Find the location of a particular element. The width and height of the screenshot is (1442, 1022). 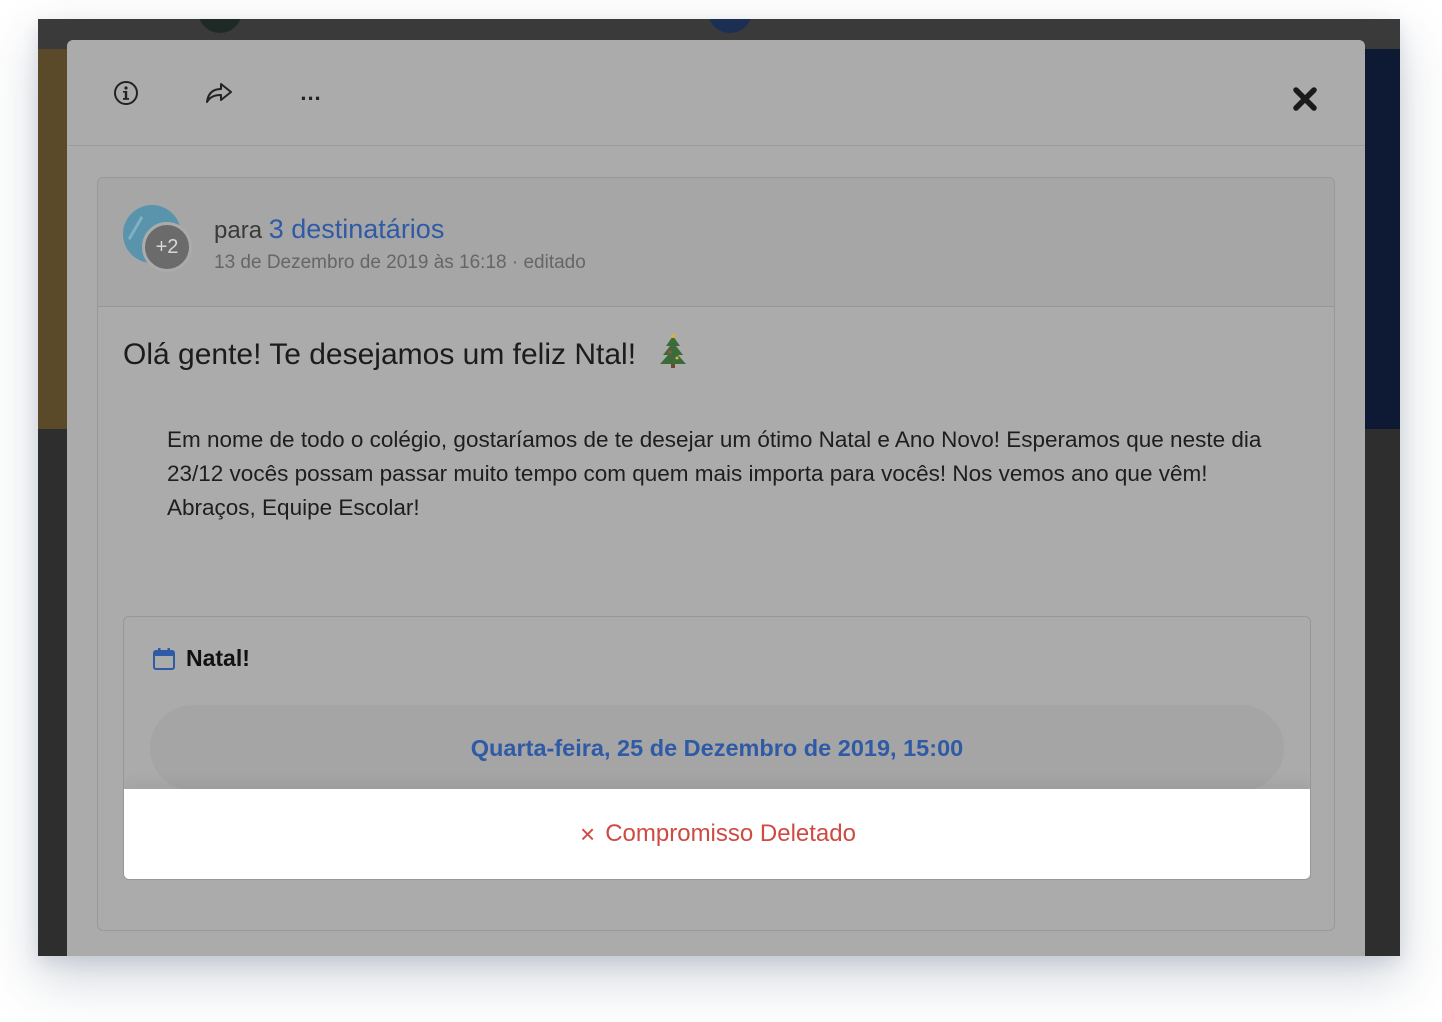

event-deleted-banner: × Compromisso Deletado is located at coordinates (717, 834).